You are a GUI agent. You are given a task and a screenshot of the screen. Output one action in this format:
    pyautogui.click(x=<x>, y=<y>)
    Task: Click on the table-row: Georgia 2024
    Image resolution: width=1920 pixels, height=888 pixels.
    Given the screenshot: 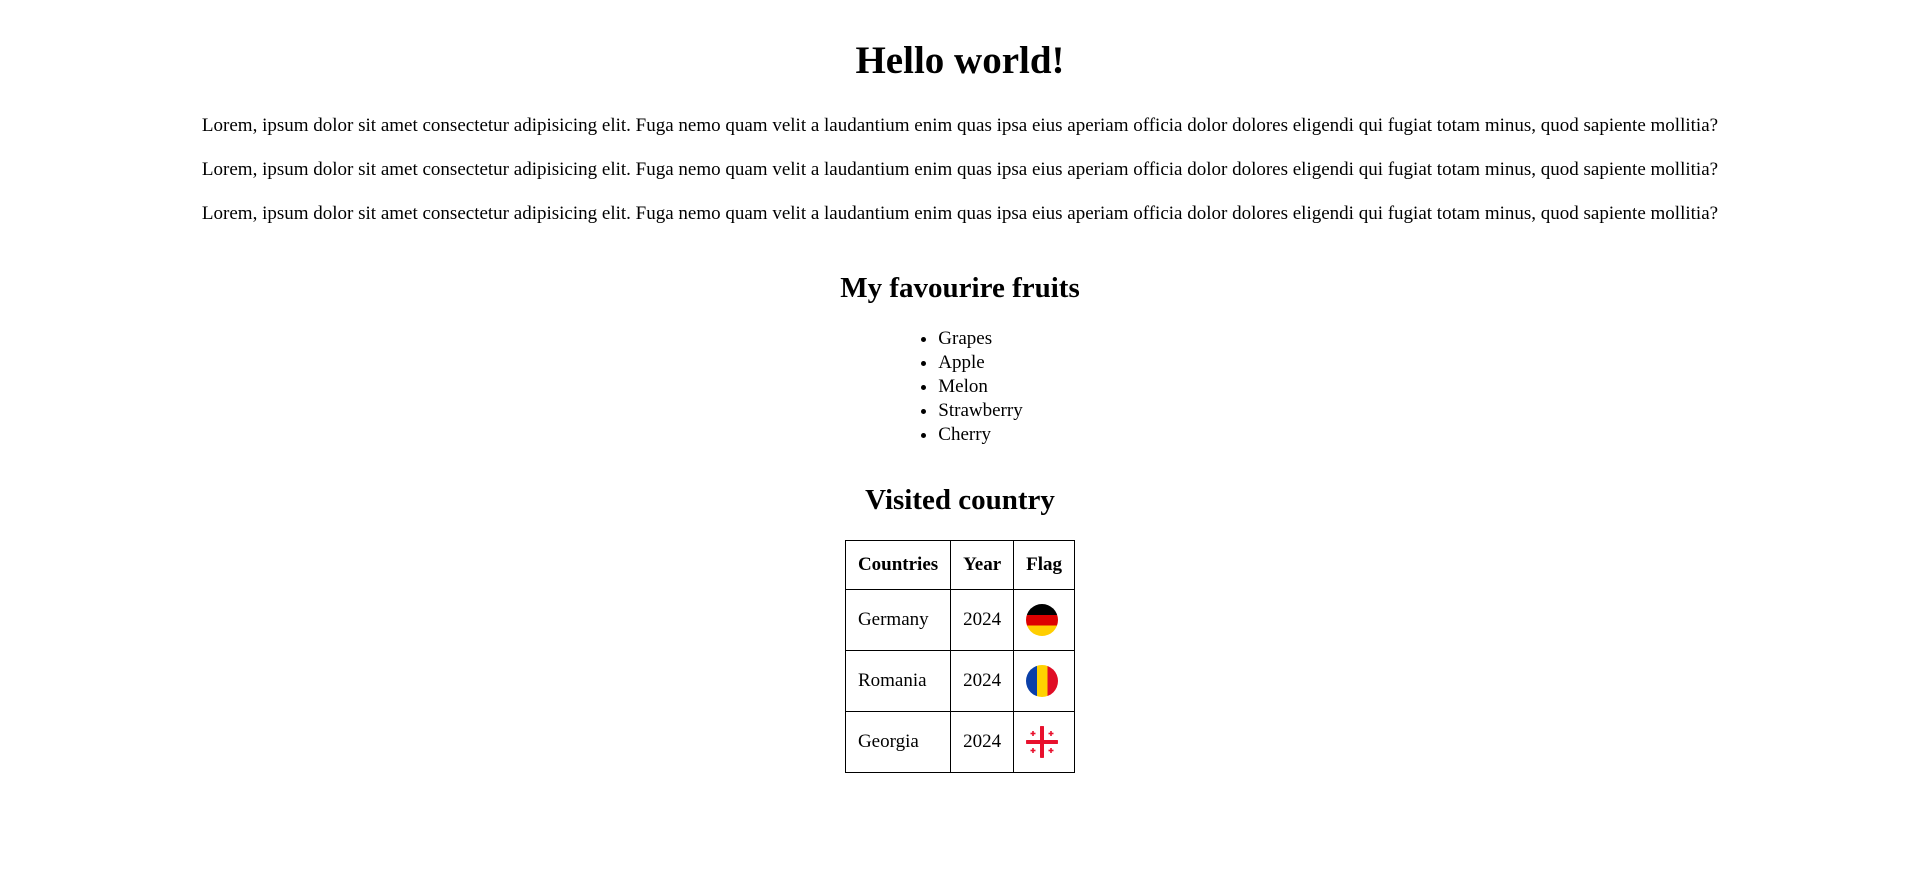 What is the action you would take?
    pyautogui.click(x=960, y=742)
    